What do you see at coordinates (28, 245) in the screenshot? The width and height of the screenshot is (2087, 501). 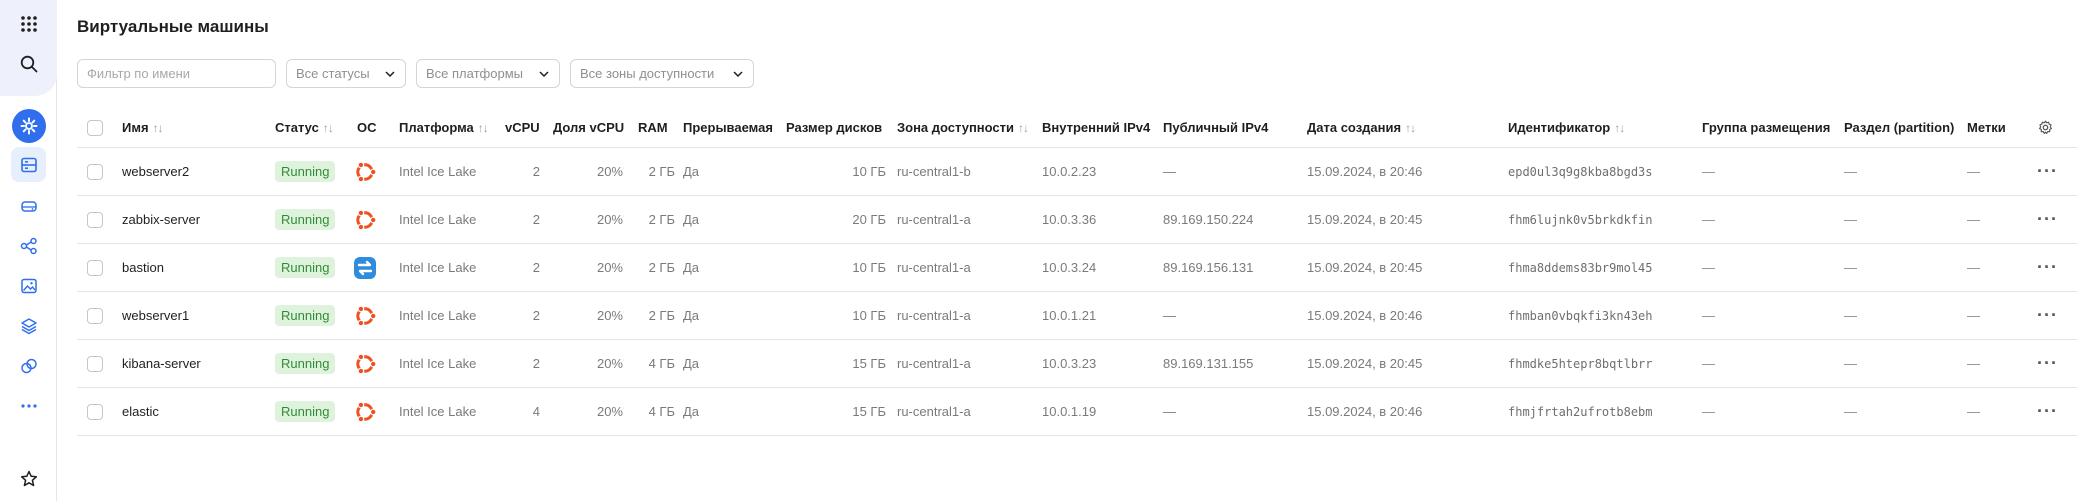 I see `network-icon` at bounding box center [28, 245].